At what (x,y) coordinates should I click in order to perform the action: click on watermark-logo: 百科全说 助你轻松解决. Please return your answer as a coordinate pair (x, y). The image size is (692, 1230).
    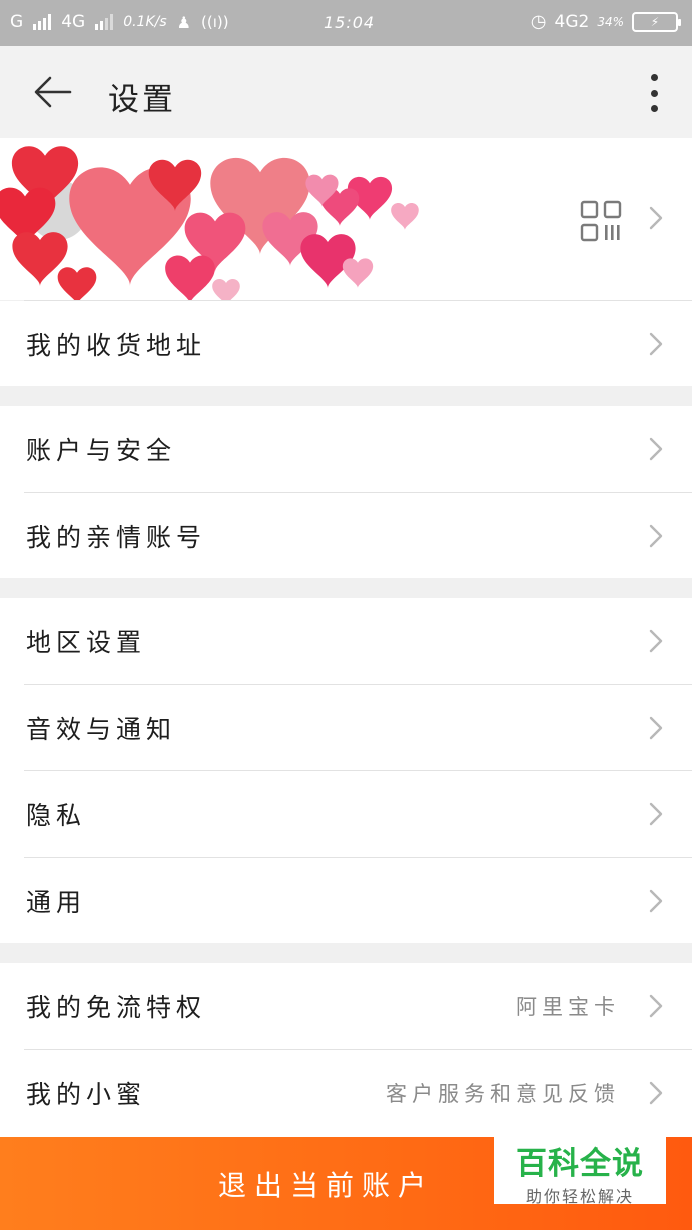
    Looking at the image, I should click on (580, 1170).